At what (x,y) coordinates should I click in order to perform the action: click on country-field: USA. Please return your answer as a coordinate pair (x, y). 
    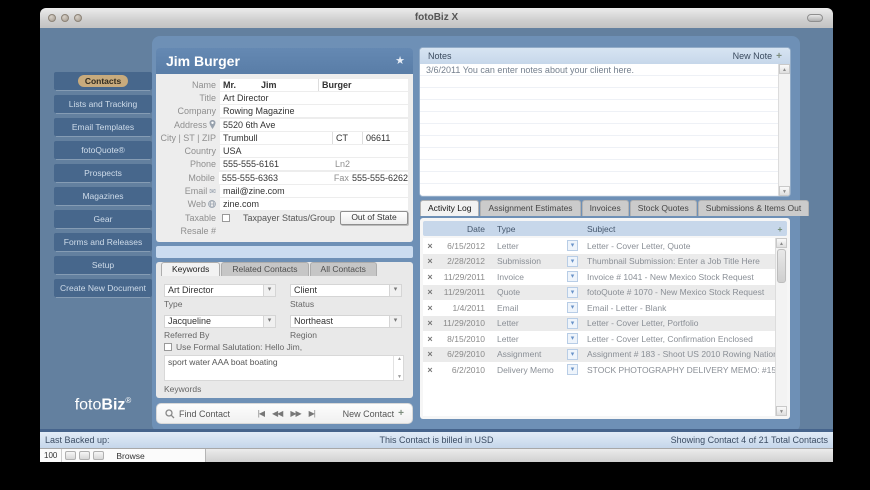
    Looking at the image, I should click on (314, 151).